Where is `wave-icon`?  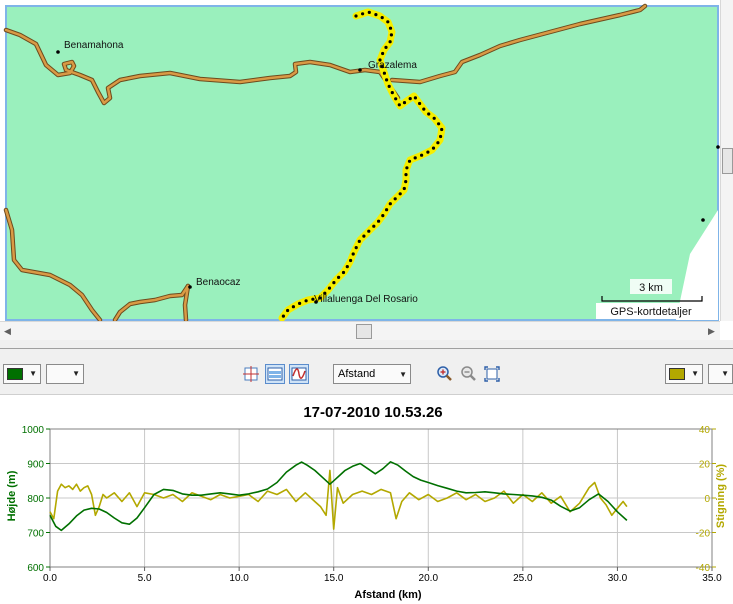
wave-icon is located at coordinates (299, 374).